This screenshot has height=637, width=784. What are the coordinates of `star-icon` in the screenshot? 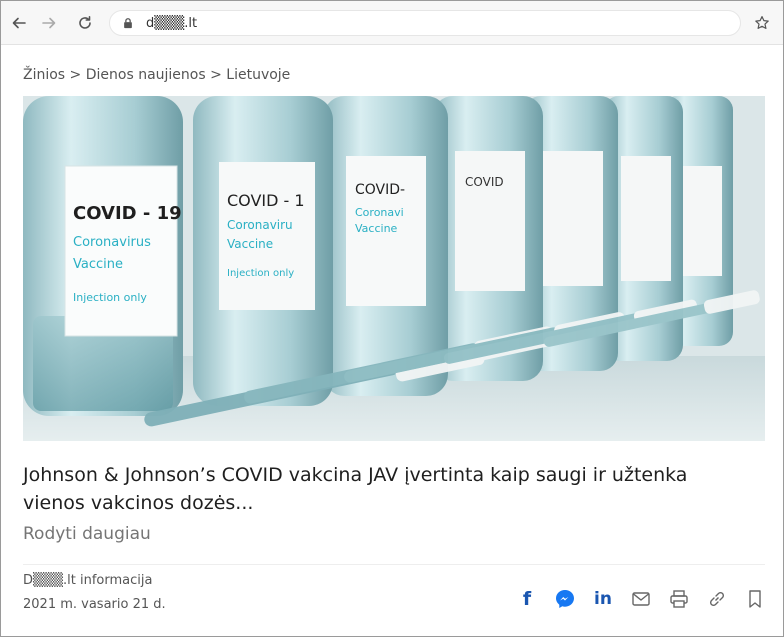 It's located at (762, 22).